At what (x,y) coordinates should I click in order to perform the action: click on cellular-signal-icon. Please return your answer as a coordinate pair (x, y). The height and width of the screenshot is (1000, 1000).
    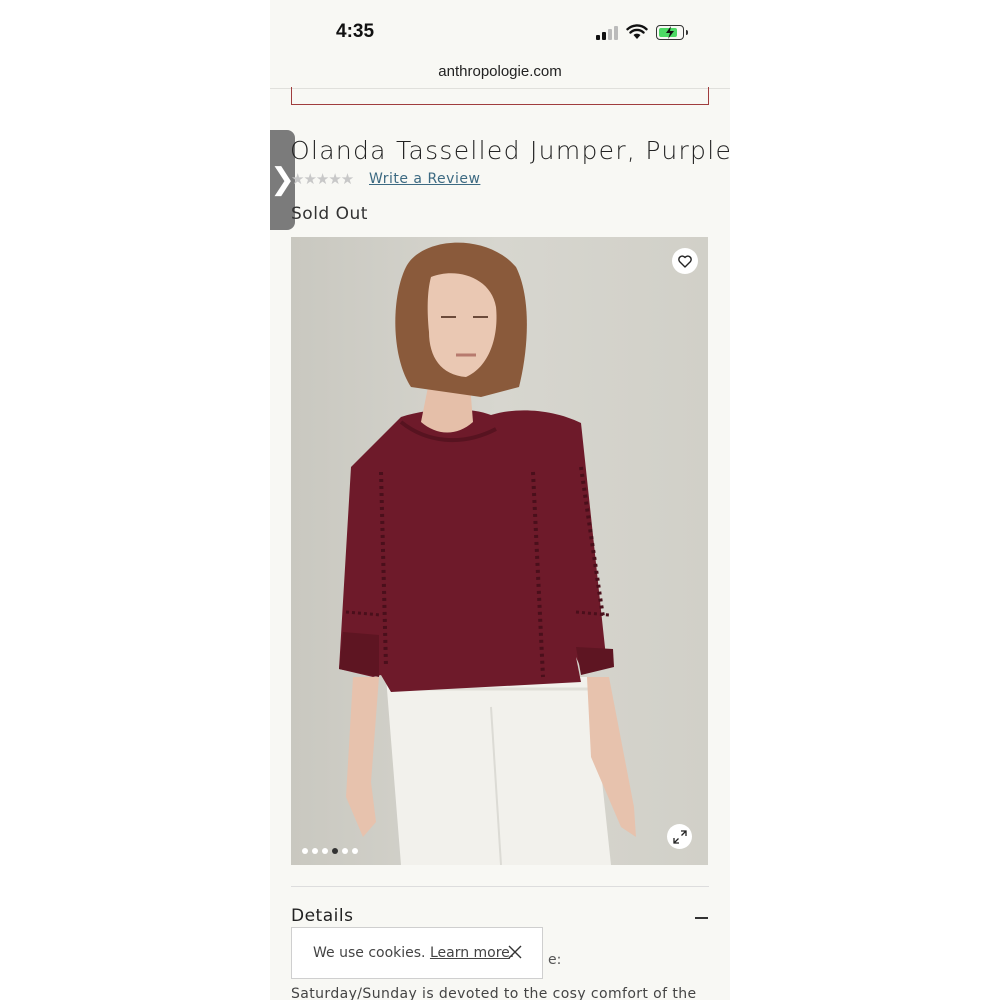
    Looking at the image, I should click on (608, 33).